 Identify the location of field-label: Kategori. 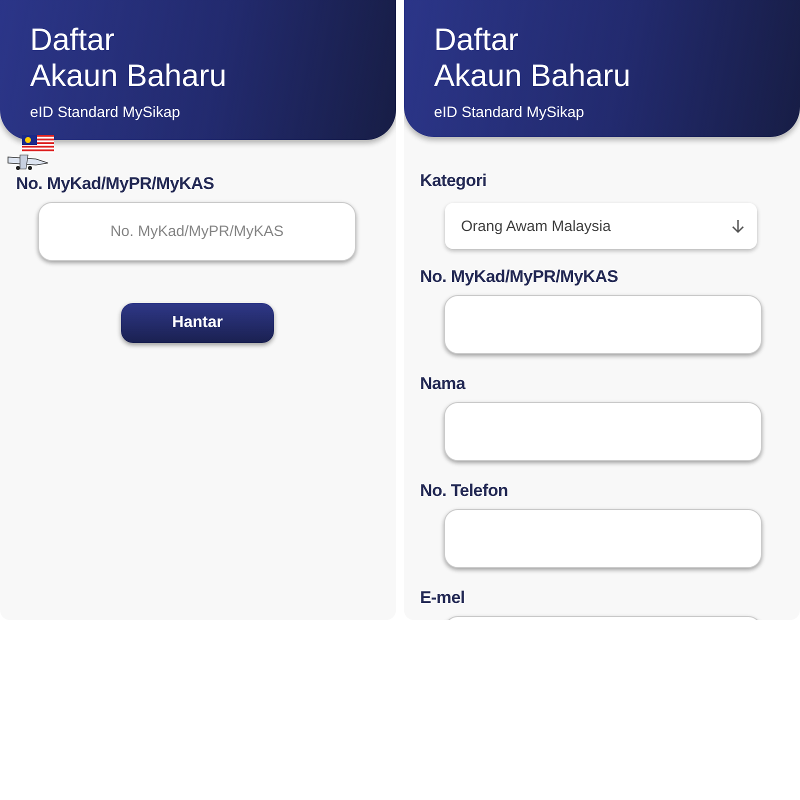
(453, 181).